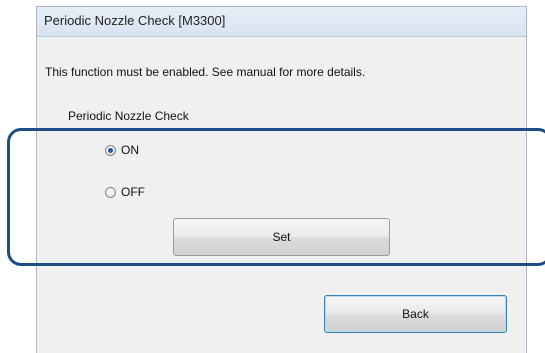  Describe the element at coordinates (133, 192) in the screenshot. I see `radio-label-off: OFF` at that location.